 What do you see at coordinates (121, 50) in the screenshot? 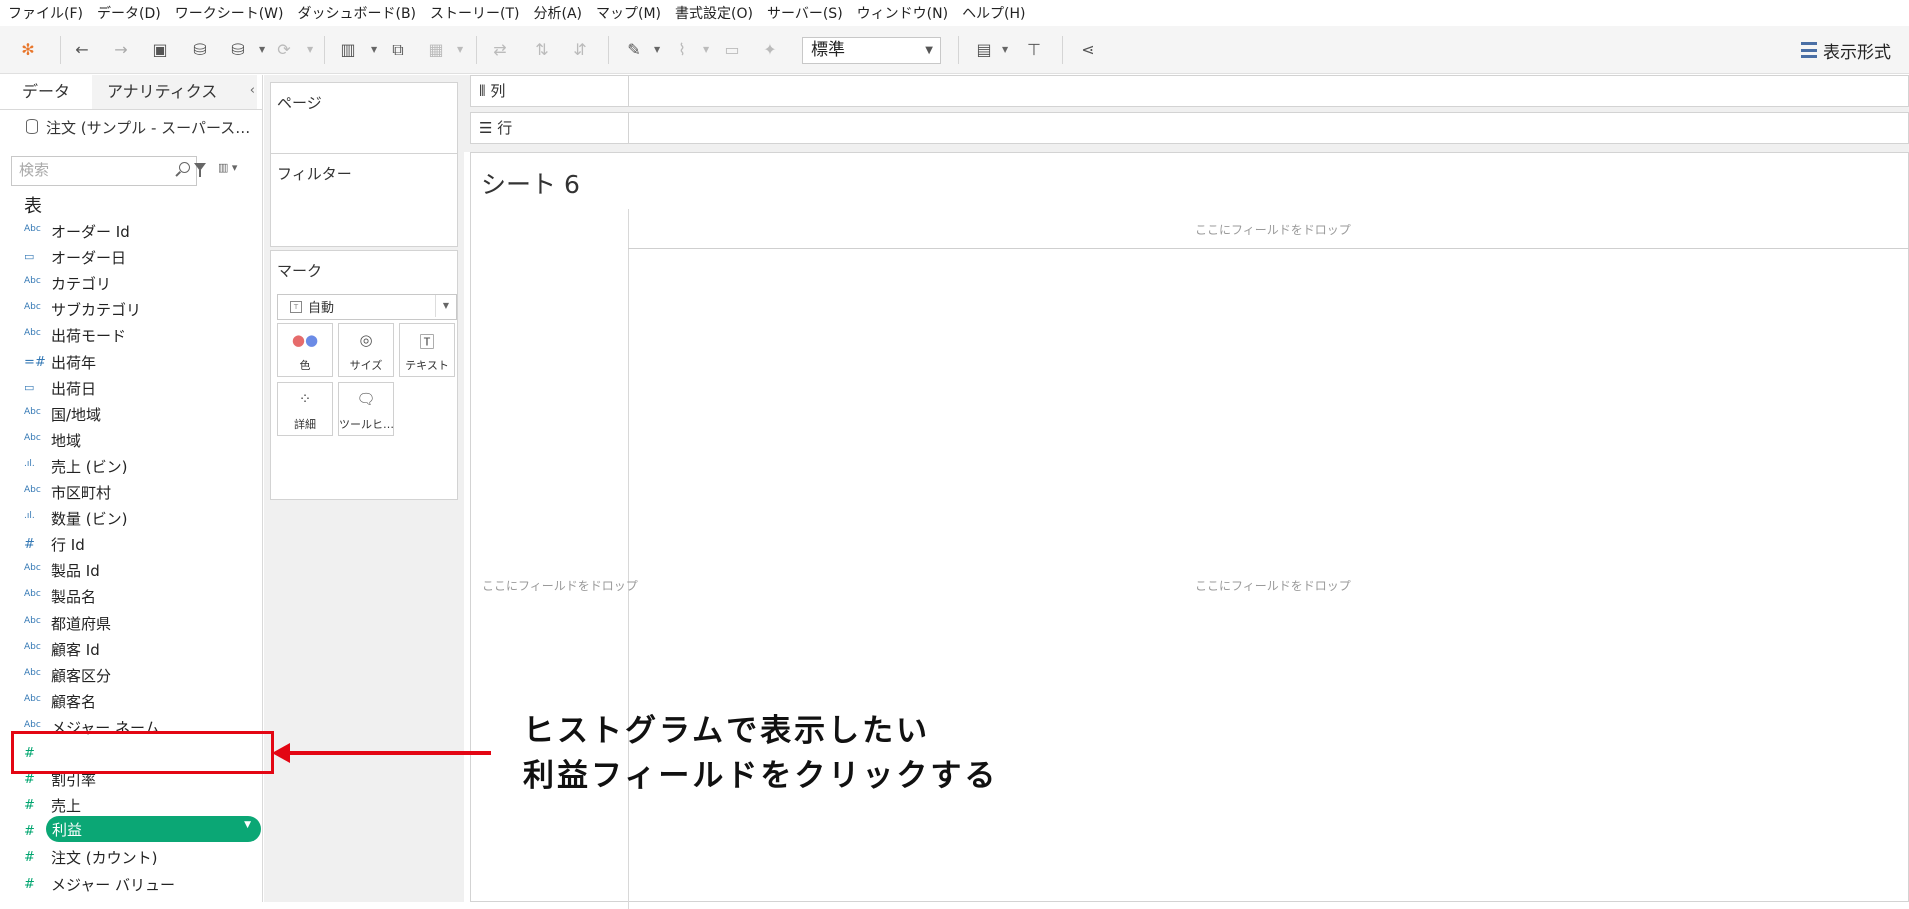
I see `redo-icon: →` at bounding box center [121, 50].